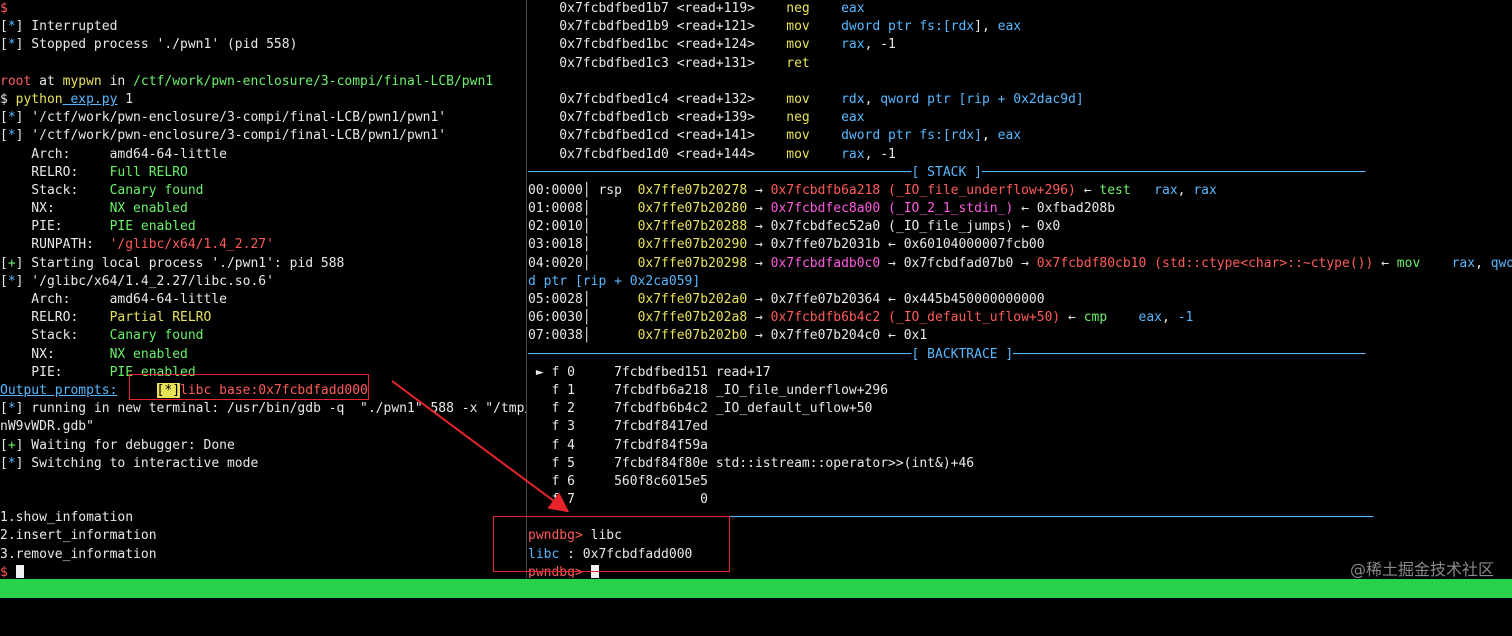  Describe the element at coordinates (618, 500) in the screenshot. I see `terminal-text: f 7 0` at that location.